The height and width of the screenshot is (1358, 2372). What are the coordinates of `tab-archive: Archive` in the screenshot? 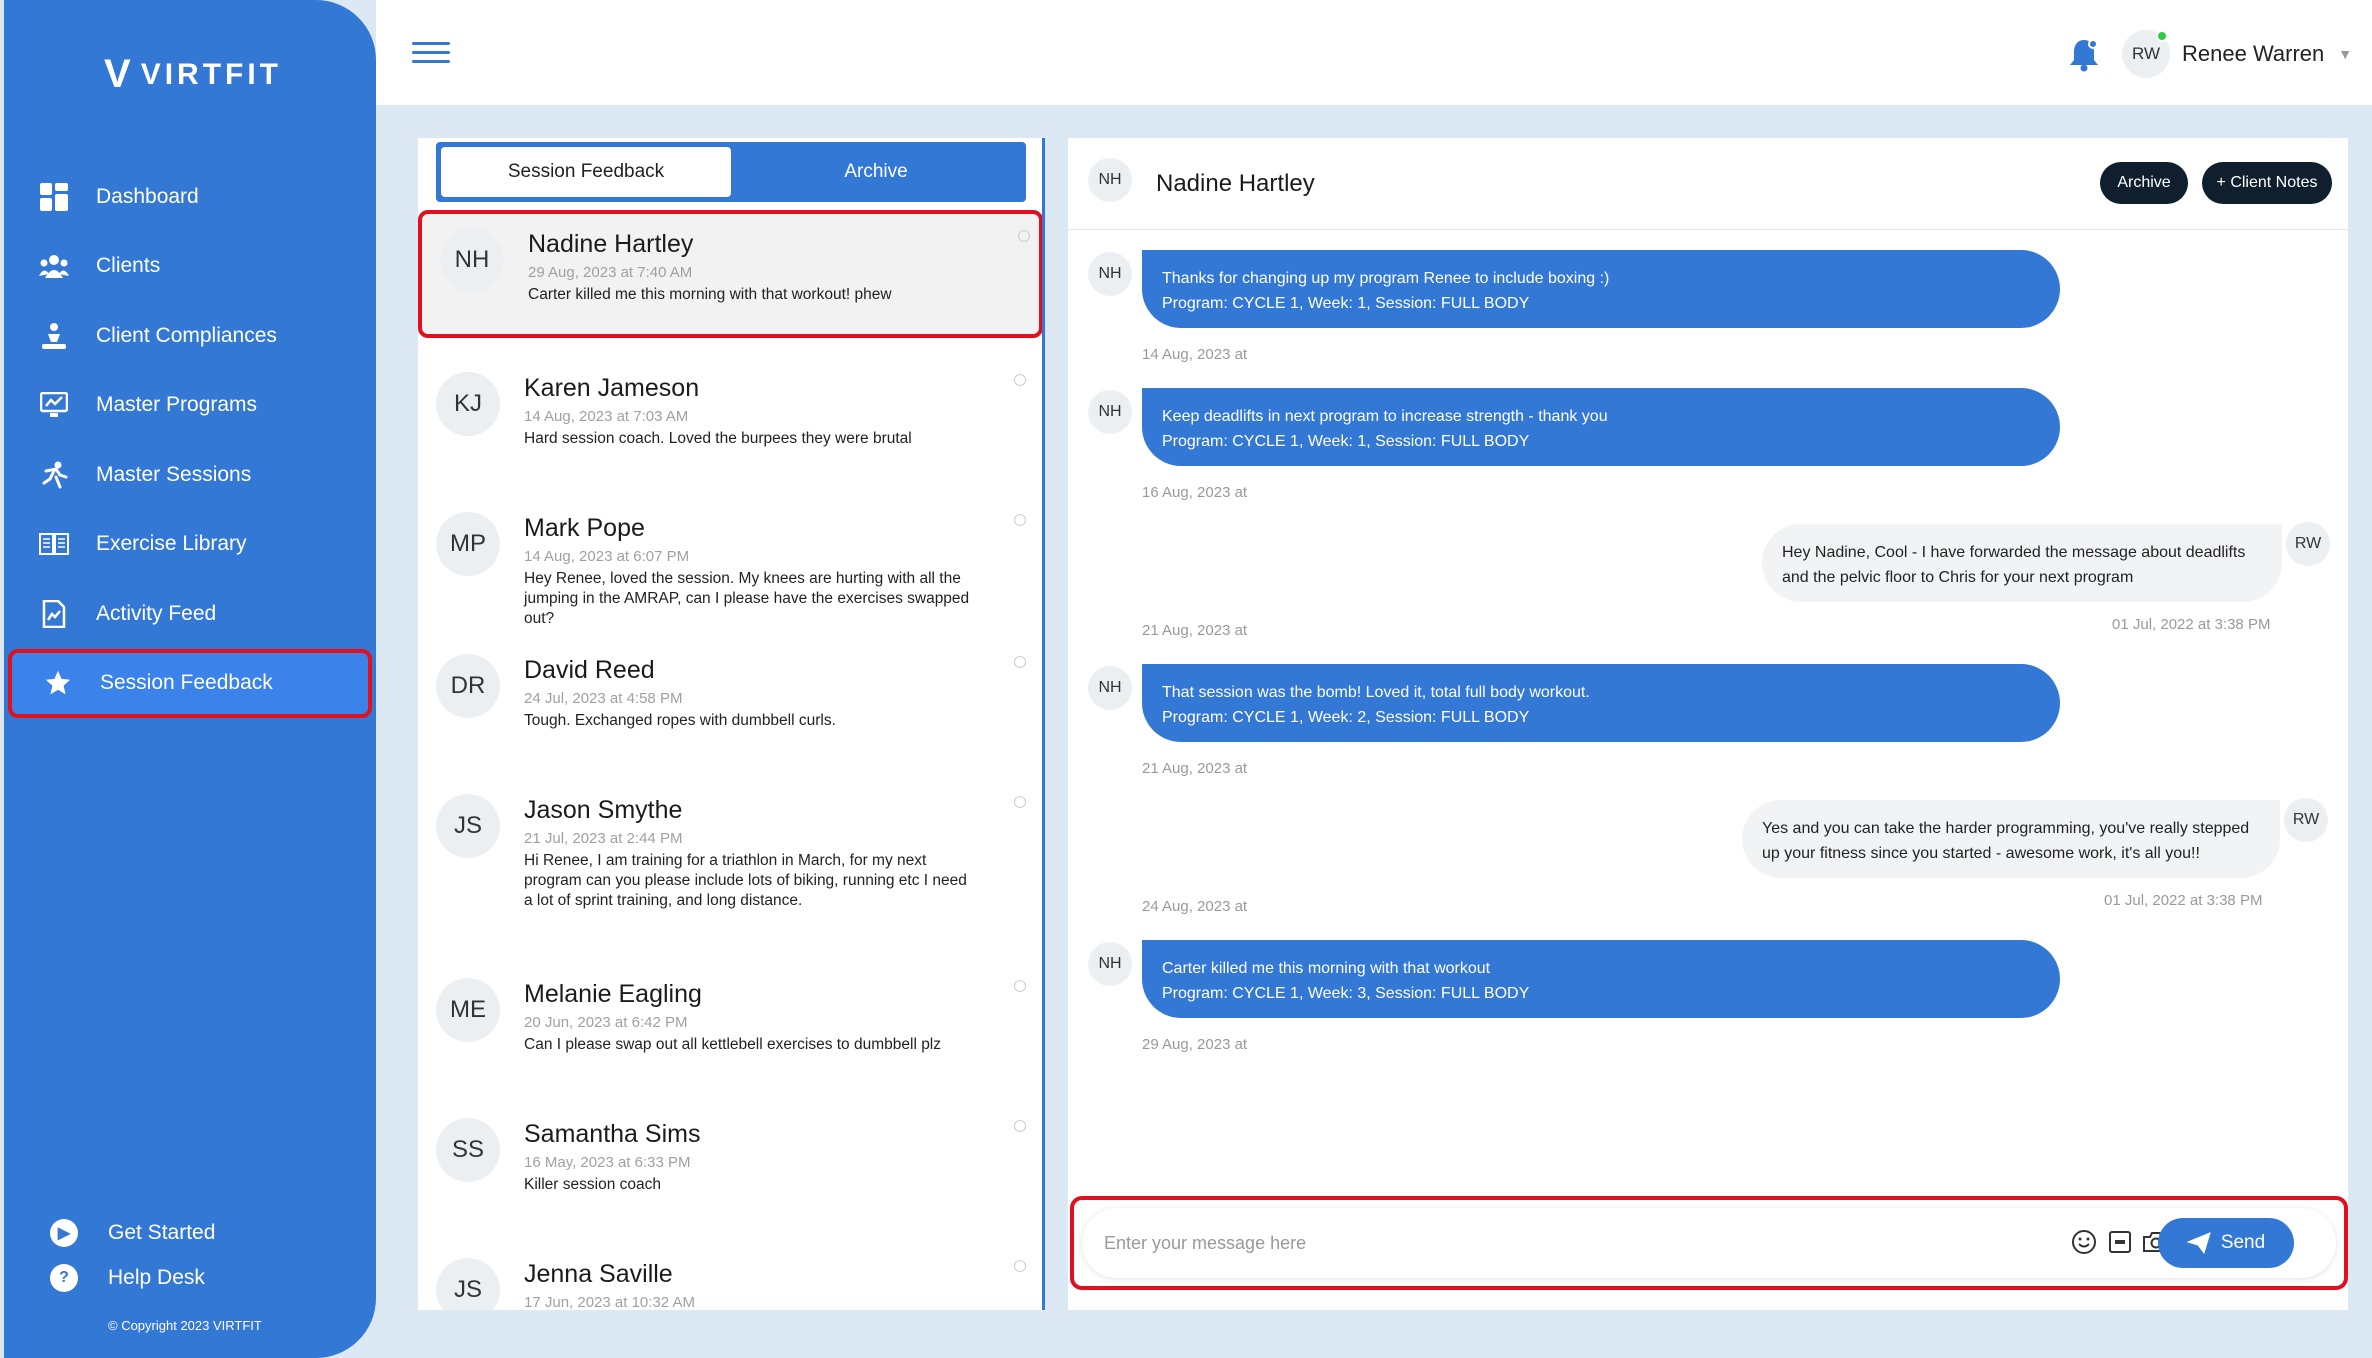 It's located at (876, 172).